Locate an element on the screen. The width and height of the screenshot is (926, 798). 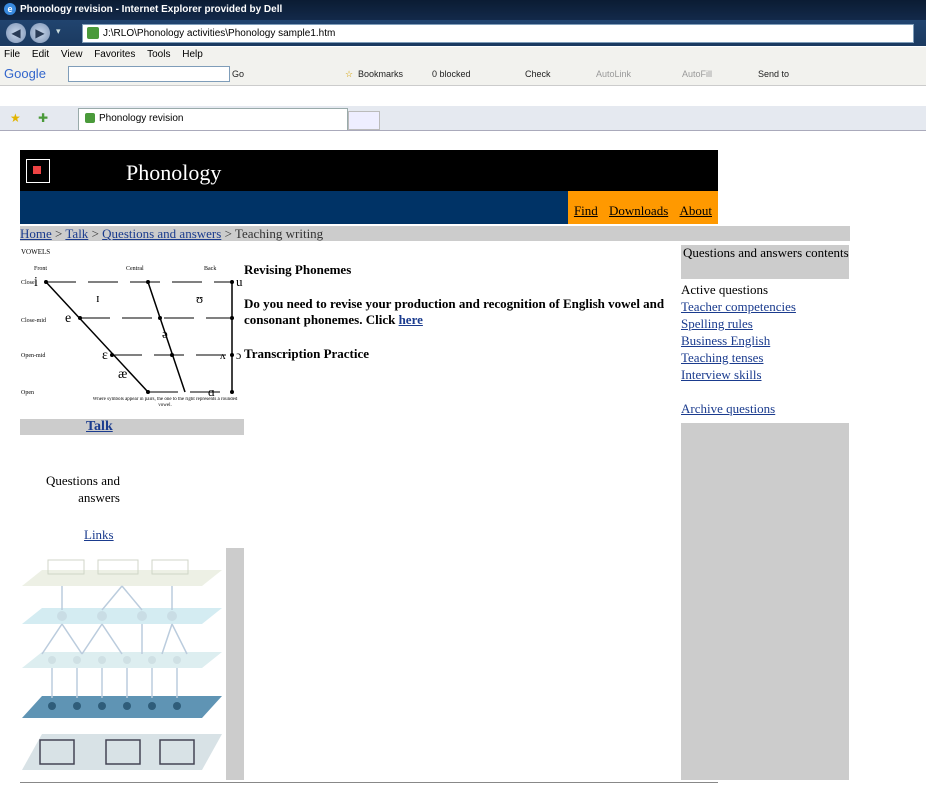
svg-text: u is located at coordinates (239, 281).